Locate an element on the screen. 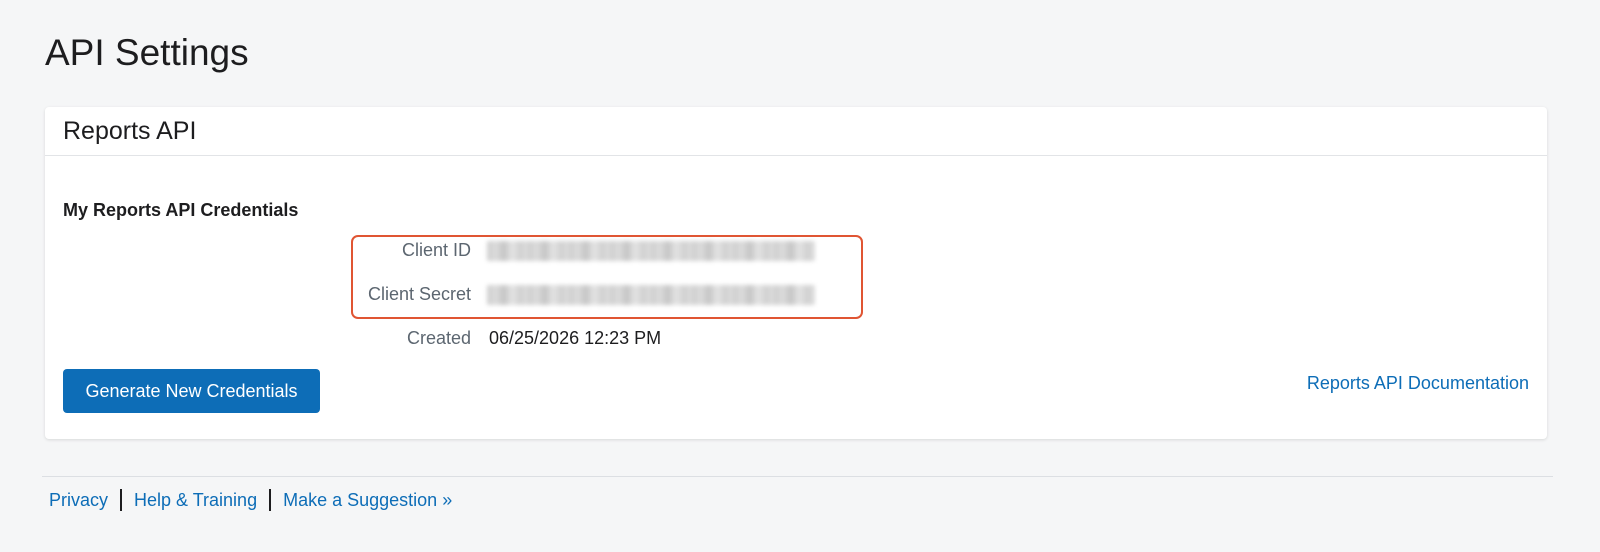  footer-link-privacy: Privacy is located at coordinates (78, 500).